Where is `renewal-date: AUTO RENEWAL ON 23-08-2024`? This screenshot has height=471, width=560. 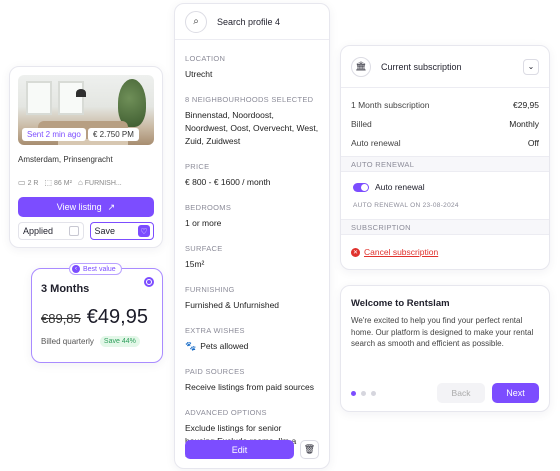 renewal-date: AUTO RENEWAL ON 23-08-2024 is located at coordinates (406, 205).